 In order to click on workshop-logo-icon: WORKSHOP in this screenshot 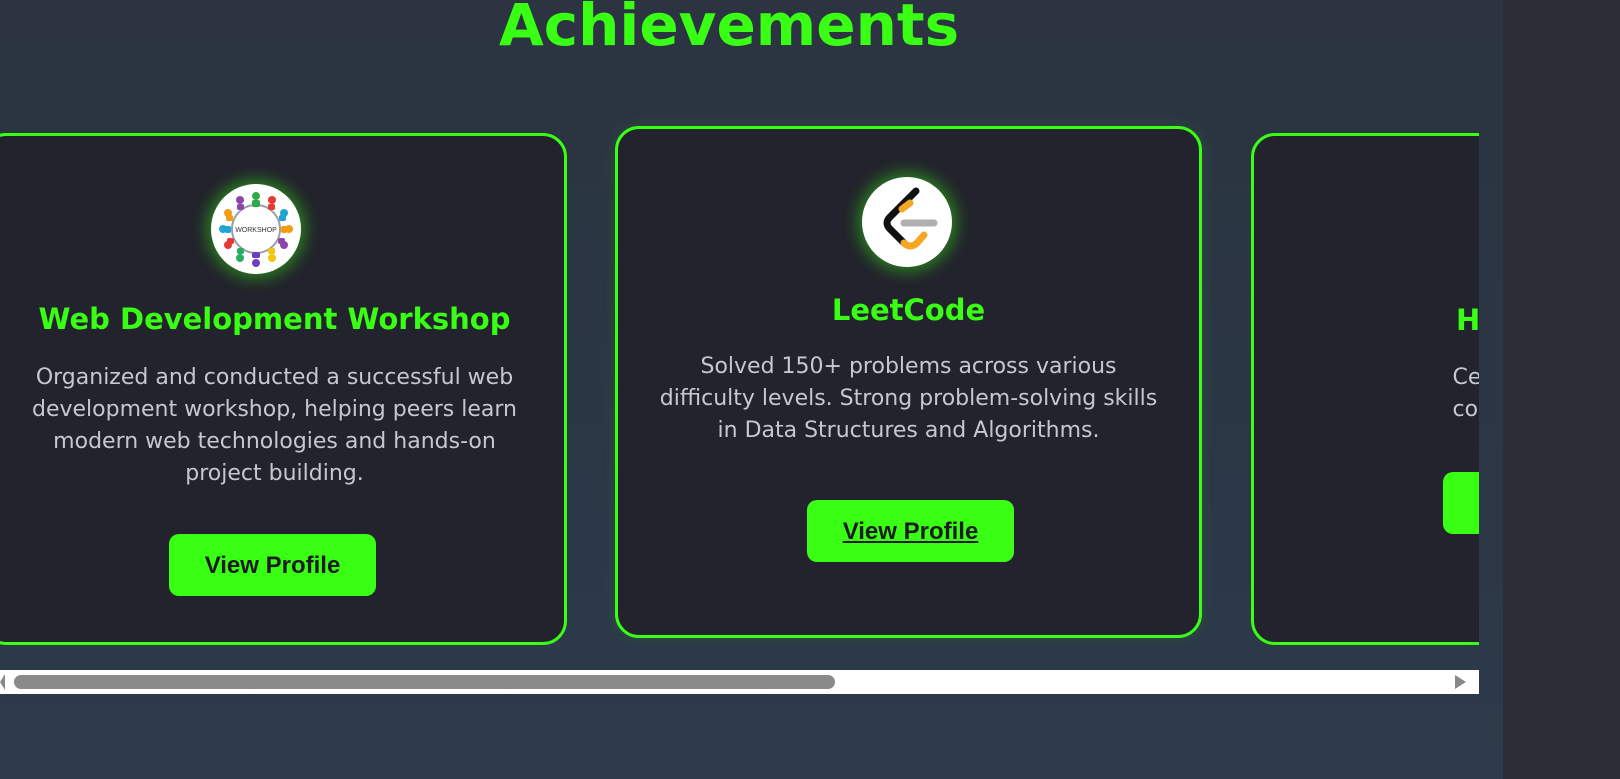, I will do `click(256, 229)`.